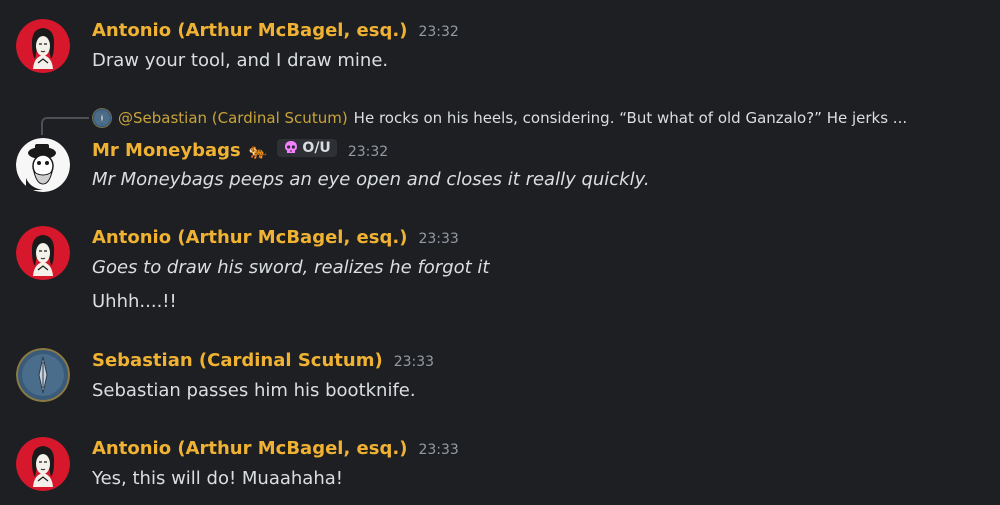  I want to click on message-header: Mr Moneybags 🐅 O/U 23:32, so click(240, 150).